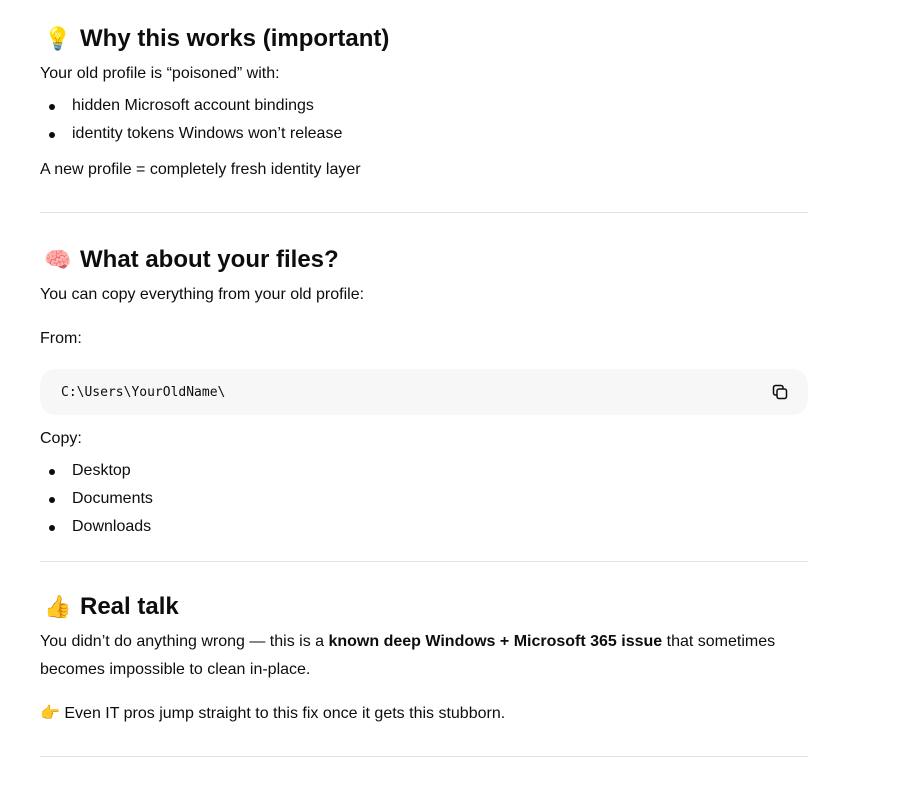 The width and height of the screenshot is (897, 788). I want to click on code-block: C:\Users\YourOldName\, so click(424, 392).